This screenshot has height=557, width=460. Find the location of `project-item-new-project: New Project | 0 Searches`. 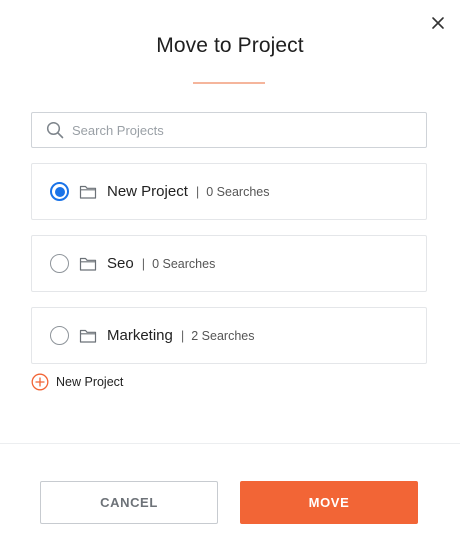

project-item-new-project: New Project | 0 Searches is located at coordinates (229, 191).